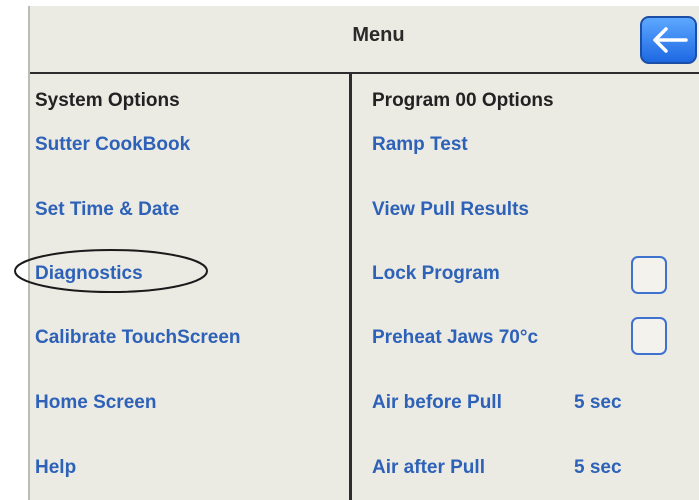 The image size is (699, 500). I want to click on page-title: Menu, so click(378, 35).